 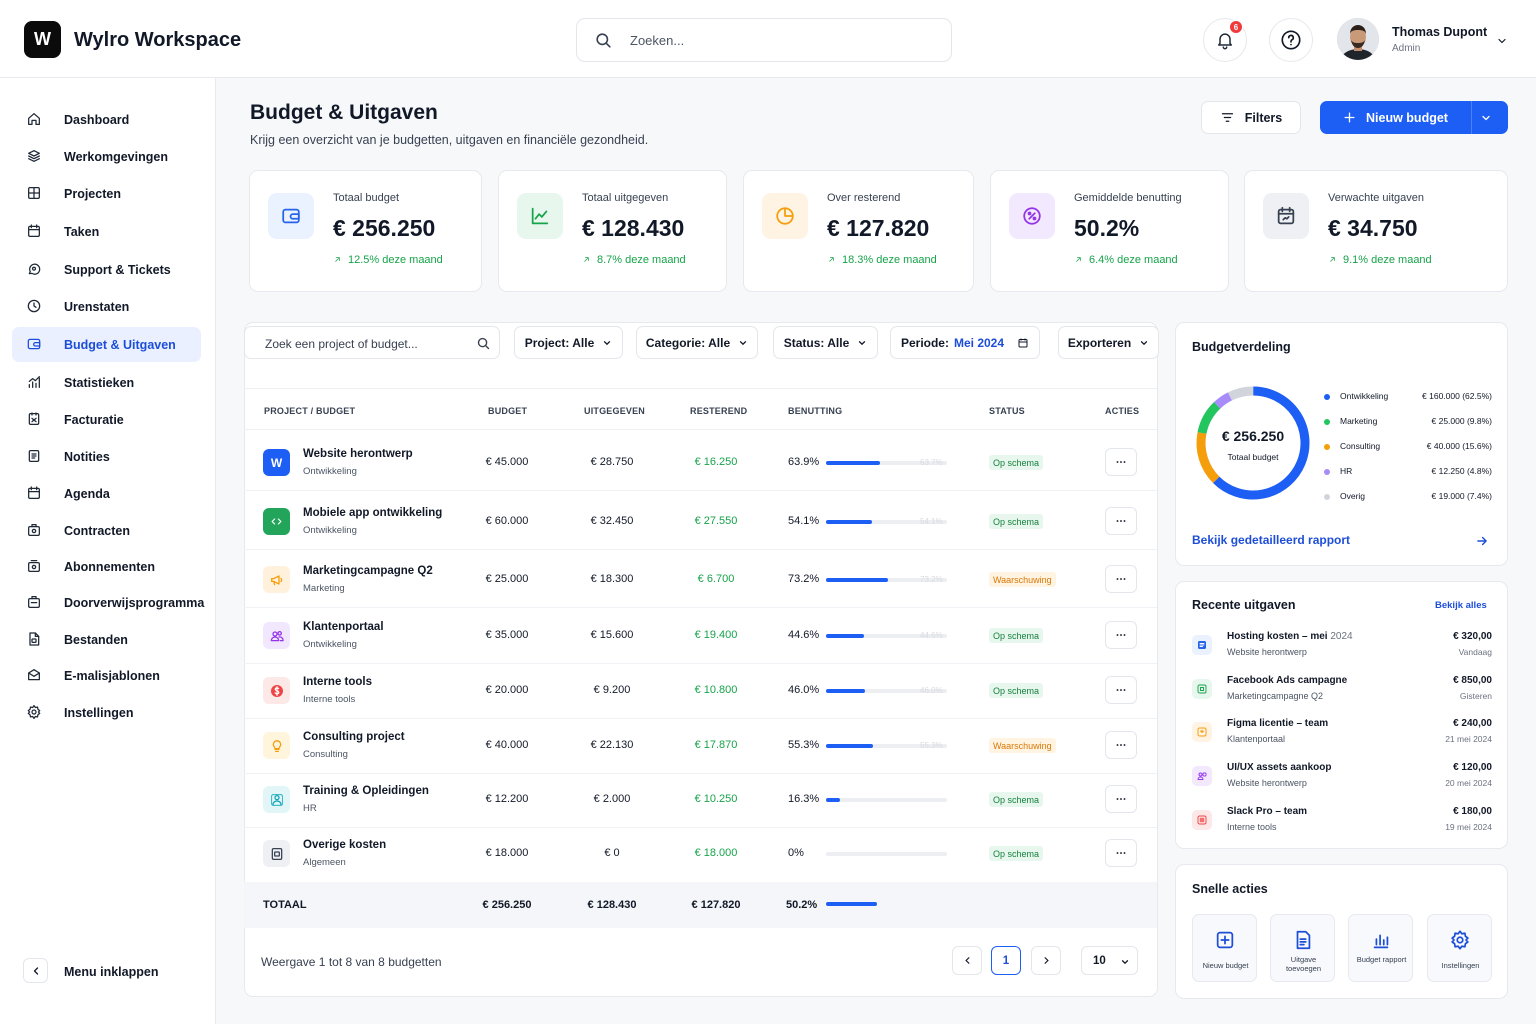 I want to click on expense-name: UI/UX assets aankoop, so click(x=1279, y=767).